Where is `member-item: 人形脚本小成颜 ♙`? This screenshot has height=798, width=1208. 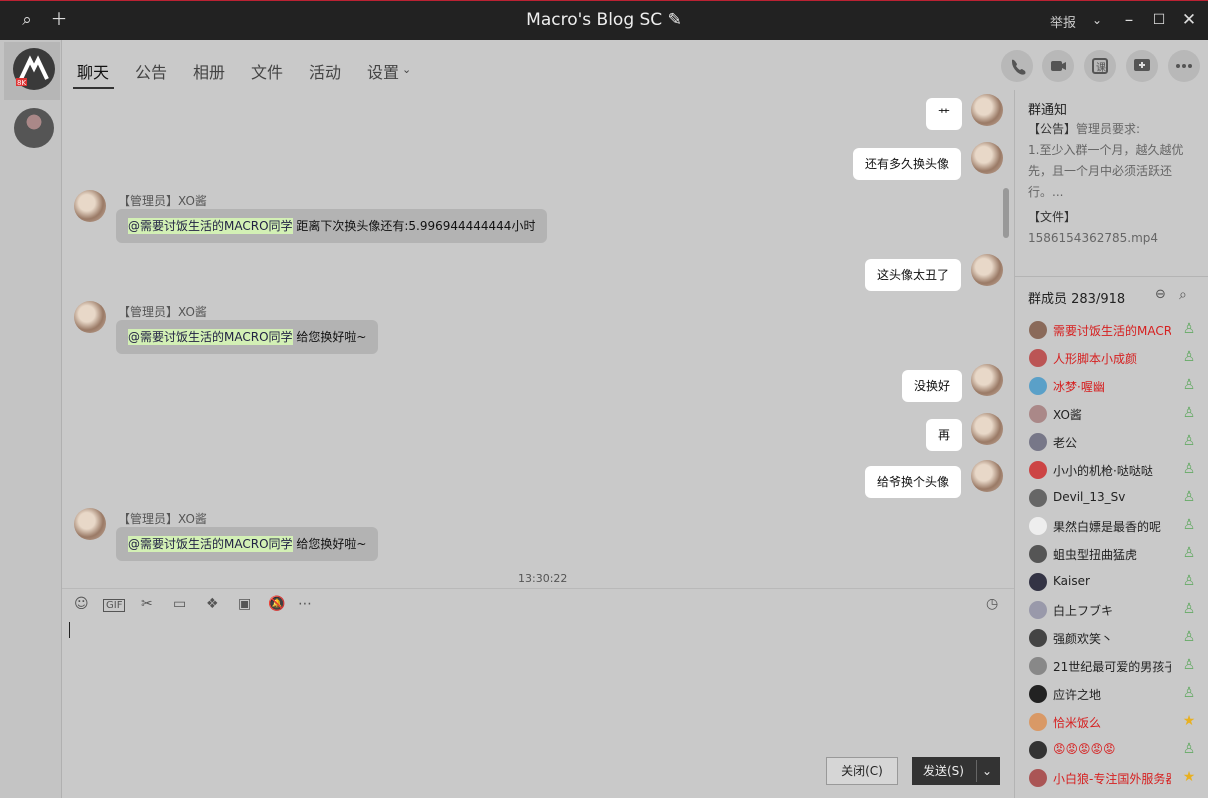 member-item: 人形脚本小成颜 ♙ is located at coordinates (1111, 358).